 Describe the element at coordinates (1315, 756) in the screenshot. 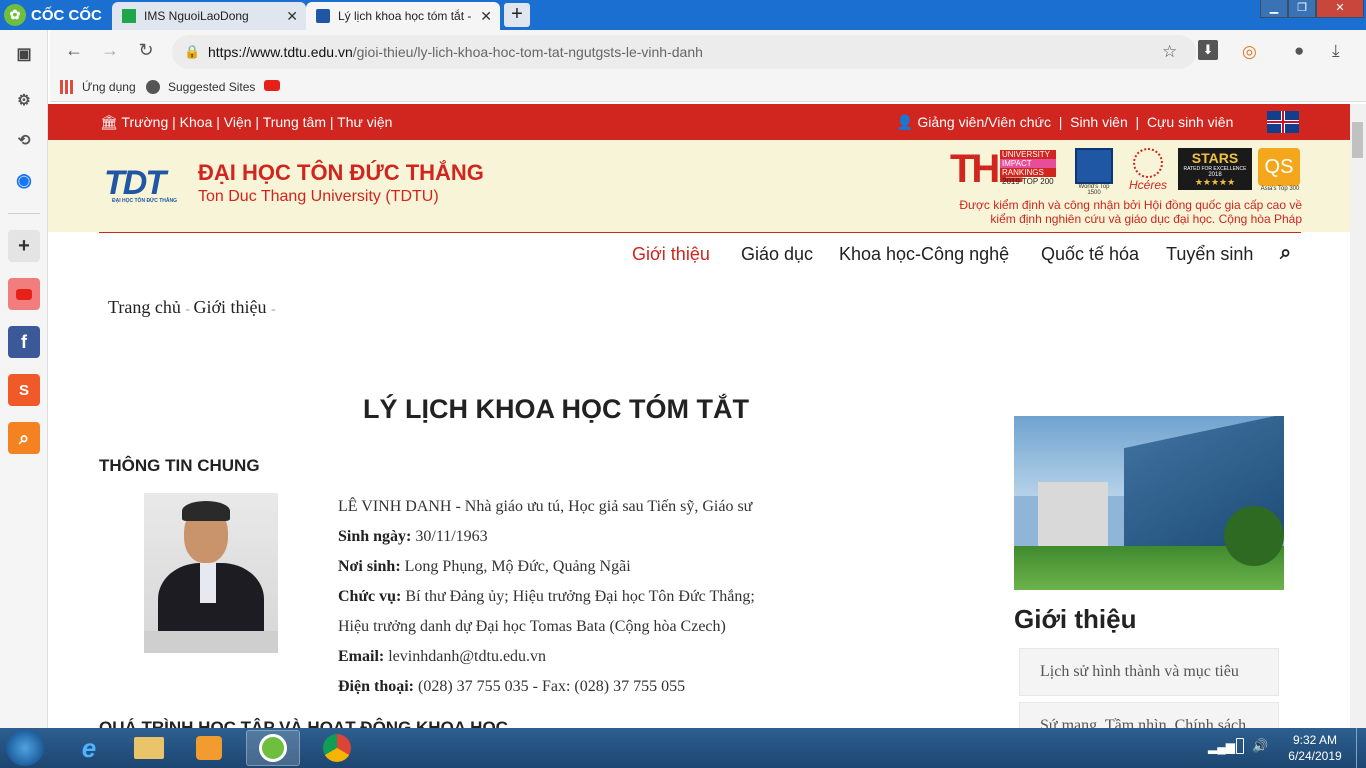

I see `clock-date: 6/24/2019` at that location.